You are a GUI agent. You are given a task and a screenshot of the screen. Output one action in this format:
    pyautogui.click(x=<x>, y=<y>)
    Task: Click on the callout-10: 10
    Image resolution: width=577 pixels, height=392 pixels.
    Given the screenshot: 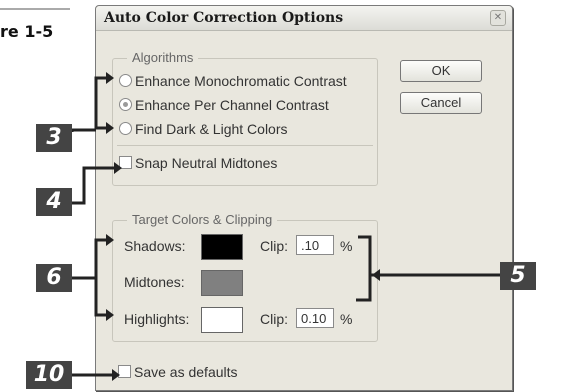 What is the action you would take?
    pyautogui.click(x=49, y=375)
    